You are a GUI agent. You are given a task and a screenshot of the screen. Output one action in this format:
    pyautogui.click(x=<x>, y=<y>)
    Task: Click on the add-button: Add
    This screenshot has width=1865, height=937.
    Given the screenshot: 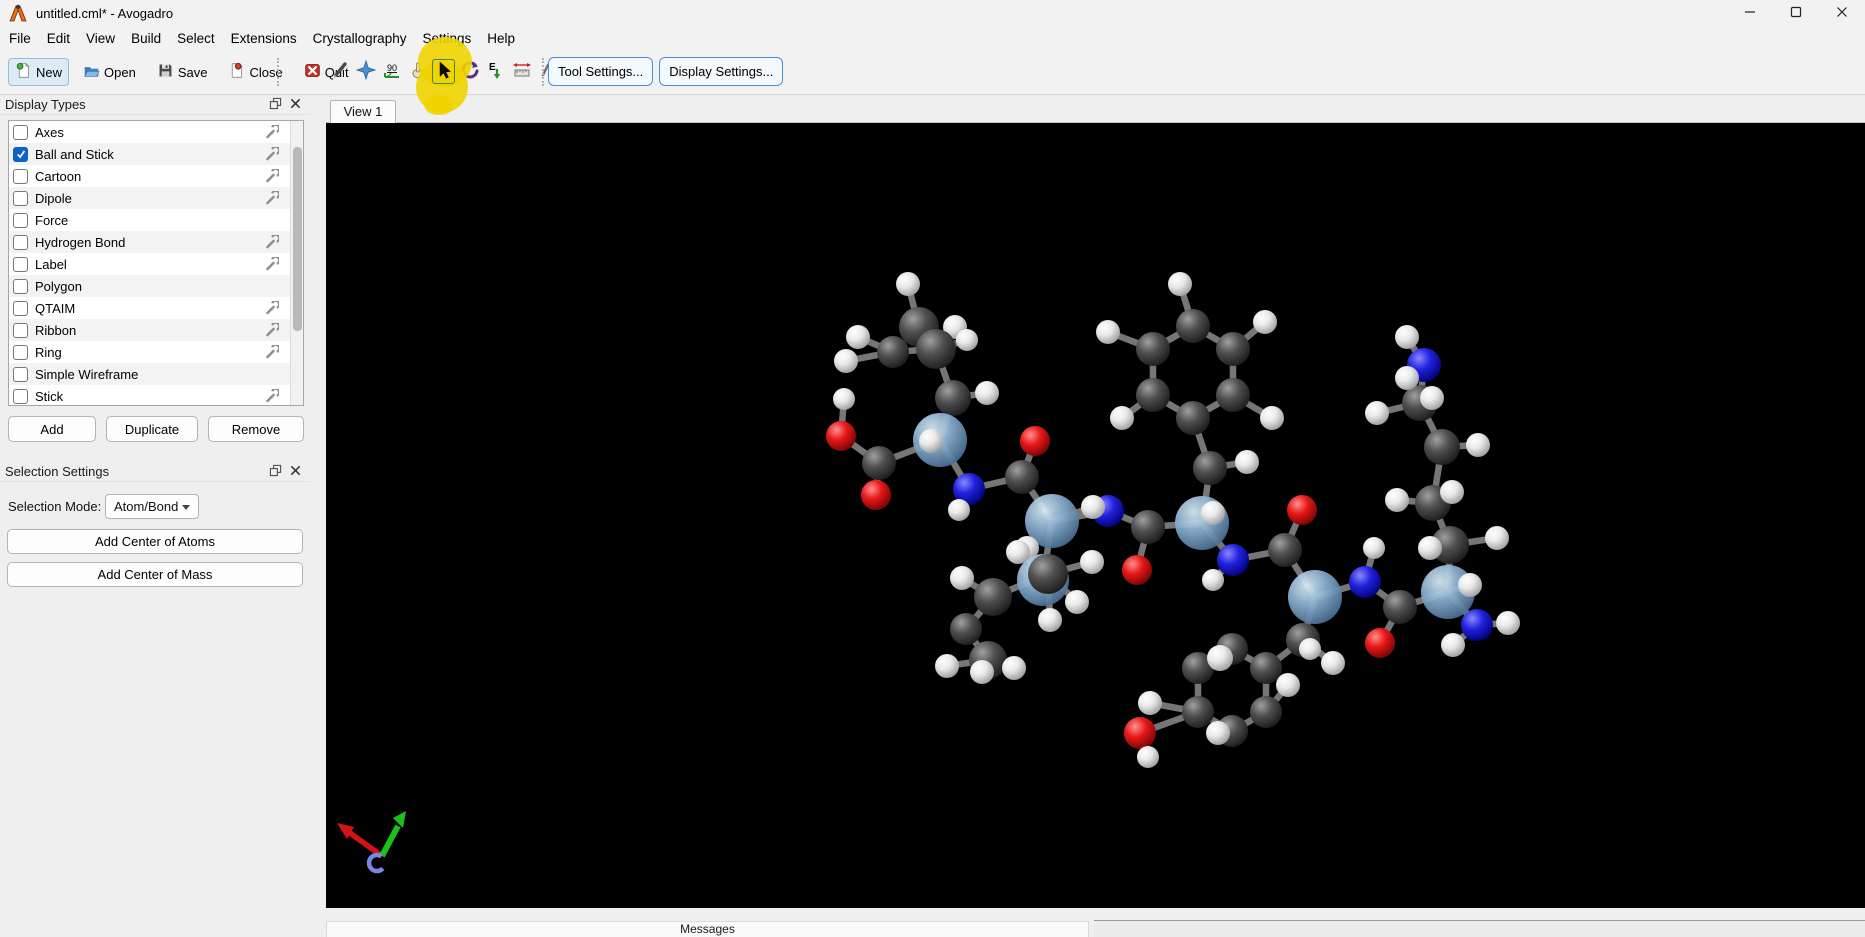 What is the action you would take?
    pyautogui.click(x=52, y=429)
    